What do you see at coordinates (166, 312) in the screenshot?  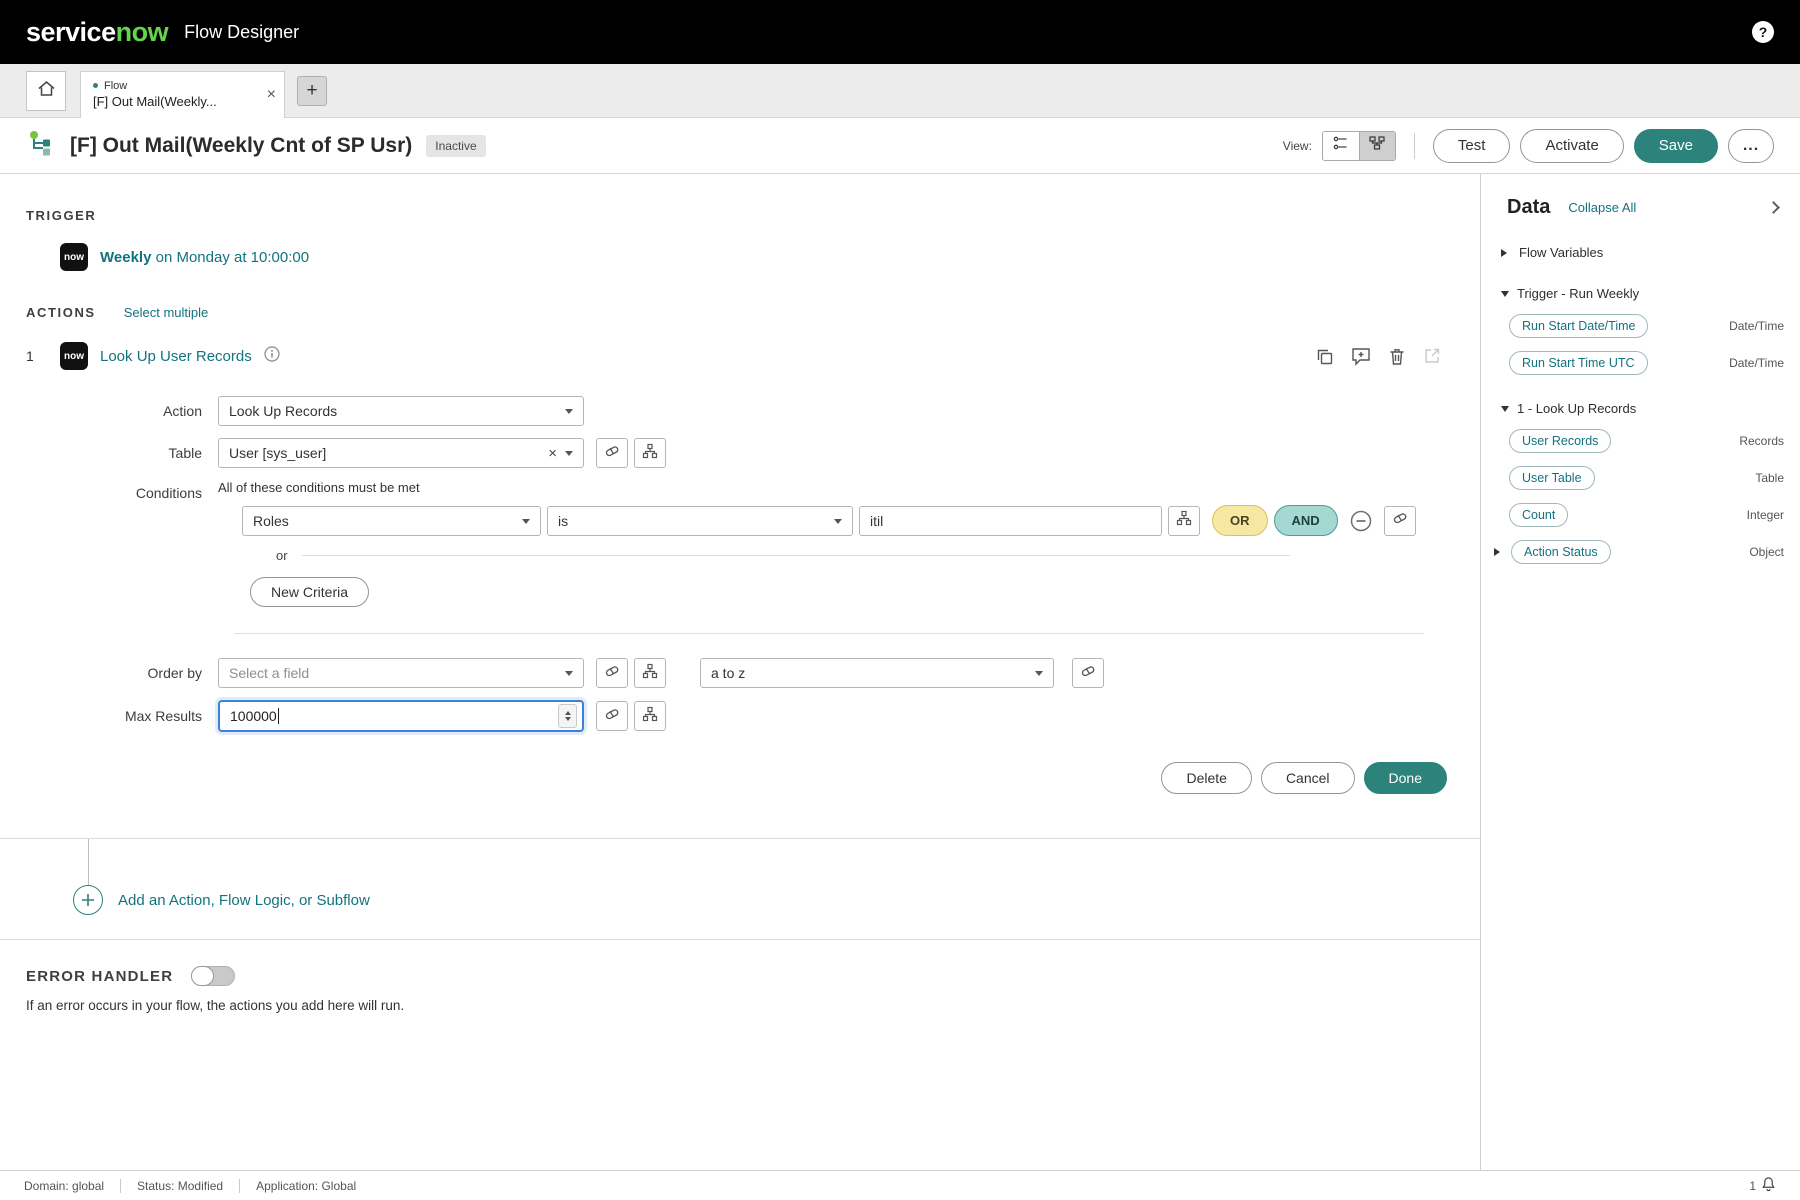 I see `select-multiple-link: Select multiple` at bounding box center [166, 312].